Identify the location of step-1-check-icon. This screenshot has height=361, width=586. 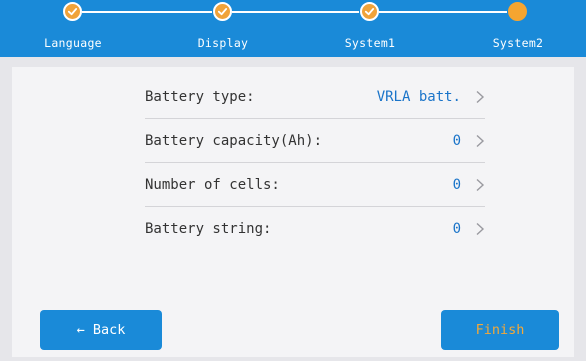
(72, 11).